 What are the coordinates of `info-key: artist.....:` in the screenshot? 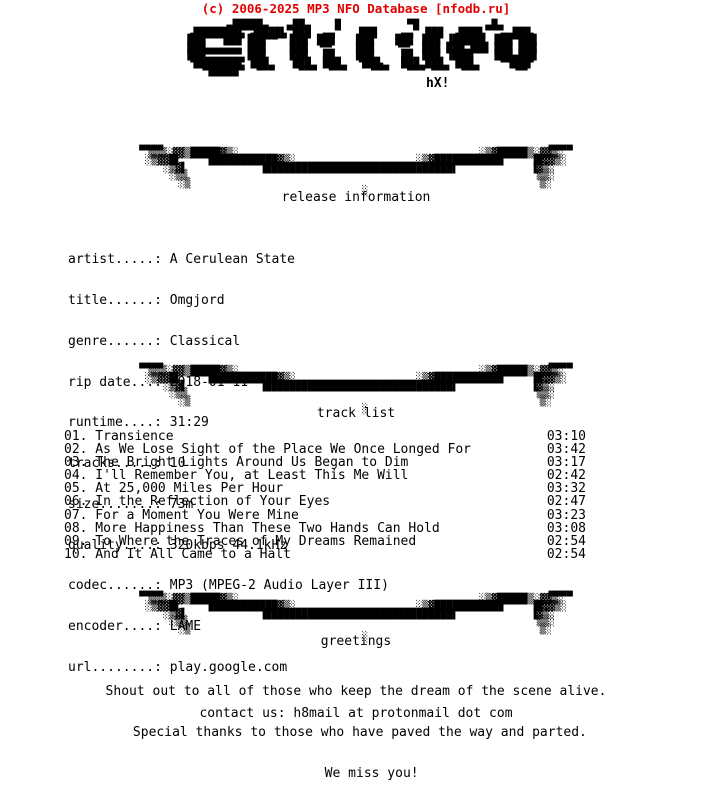 It's located at (115, 260).